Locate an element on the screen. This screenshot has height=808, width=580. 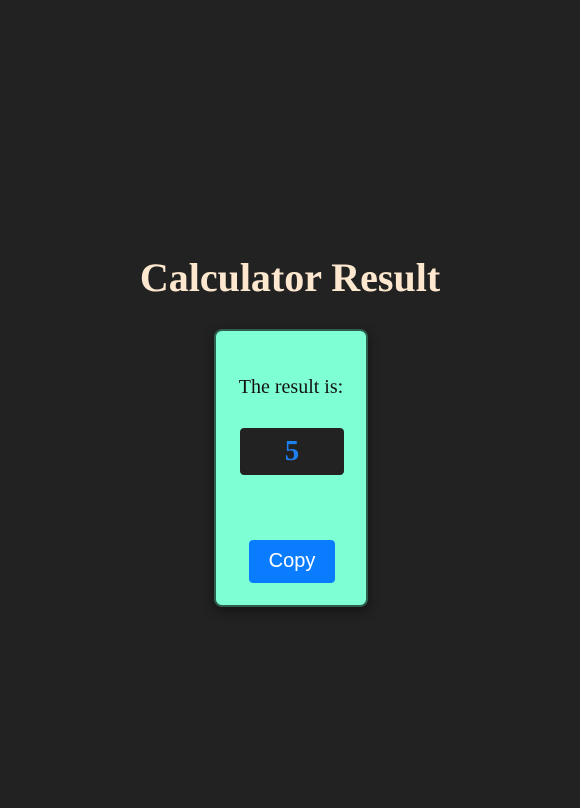
page-title: Calculator Result is located at coordinates (290, 277).